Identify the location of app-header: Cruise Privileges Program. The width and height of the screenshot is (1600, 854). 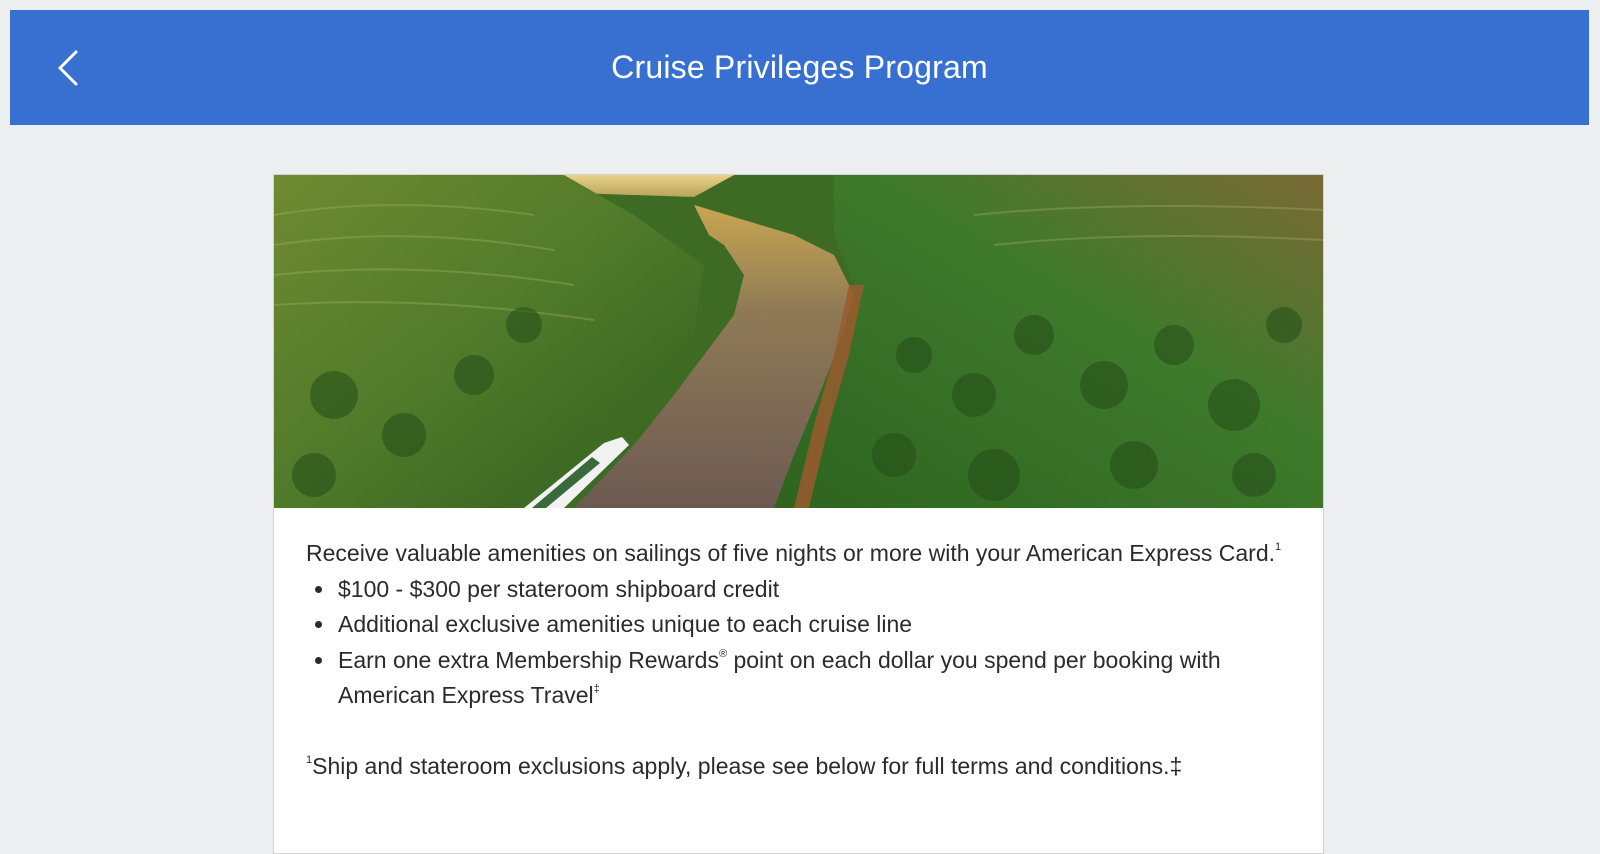
(799, 67).